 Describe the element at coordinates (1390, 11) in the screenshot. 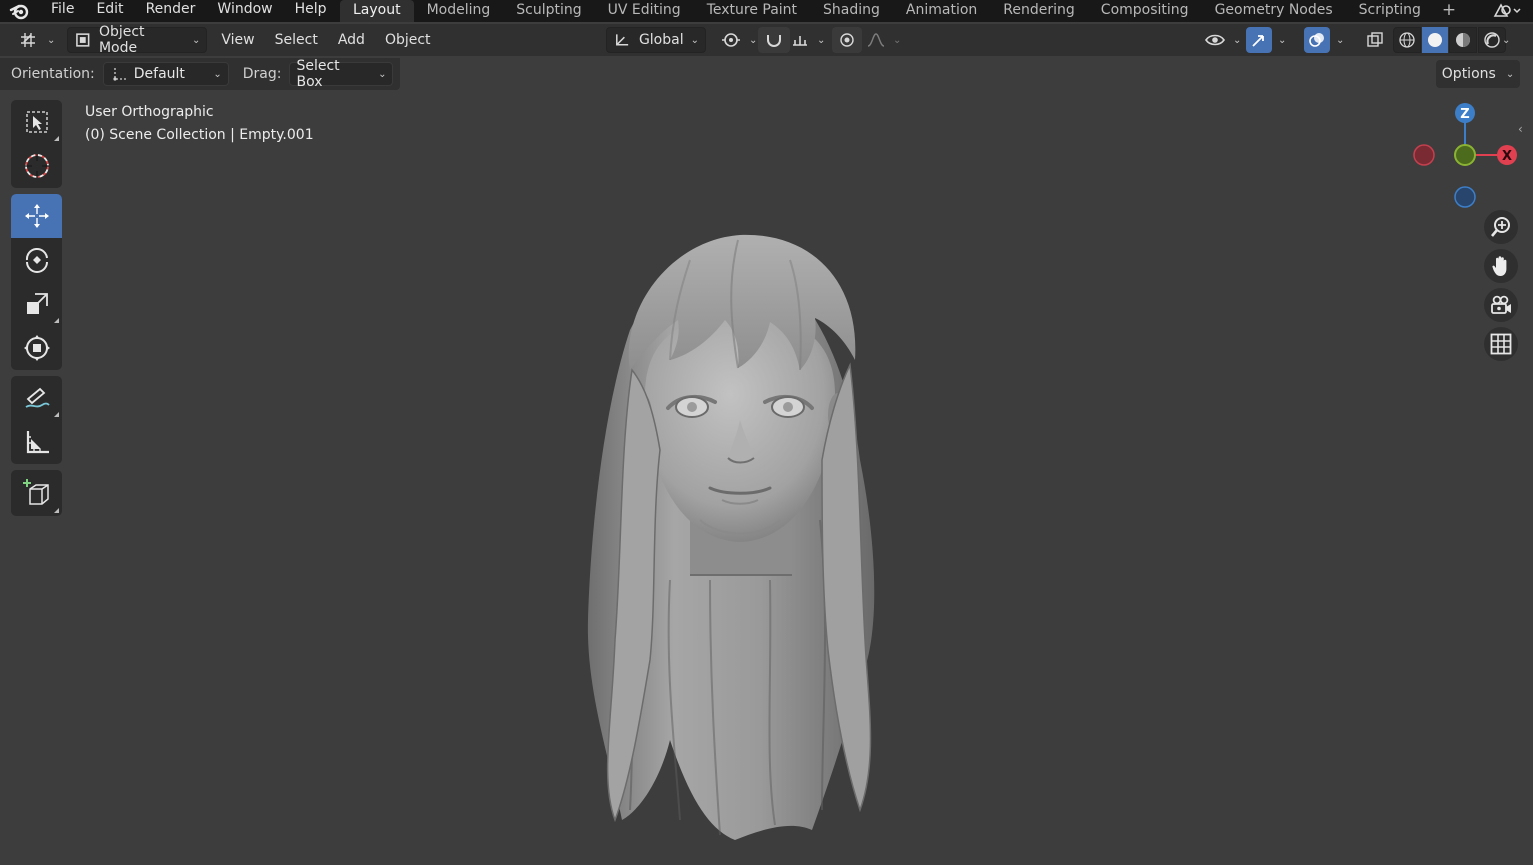

I see `tab-scripting: Scripting` at that location.